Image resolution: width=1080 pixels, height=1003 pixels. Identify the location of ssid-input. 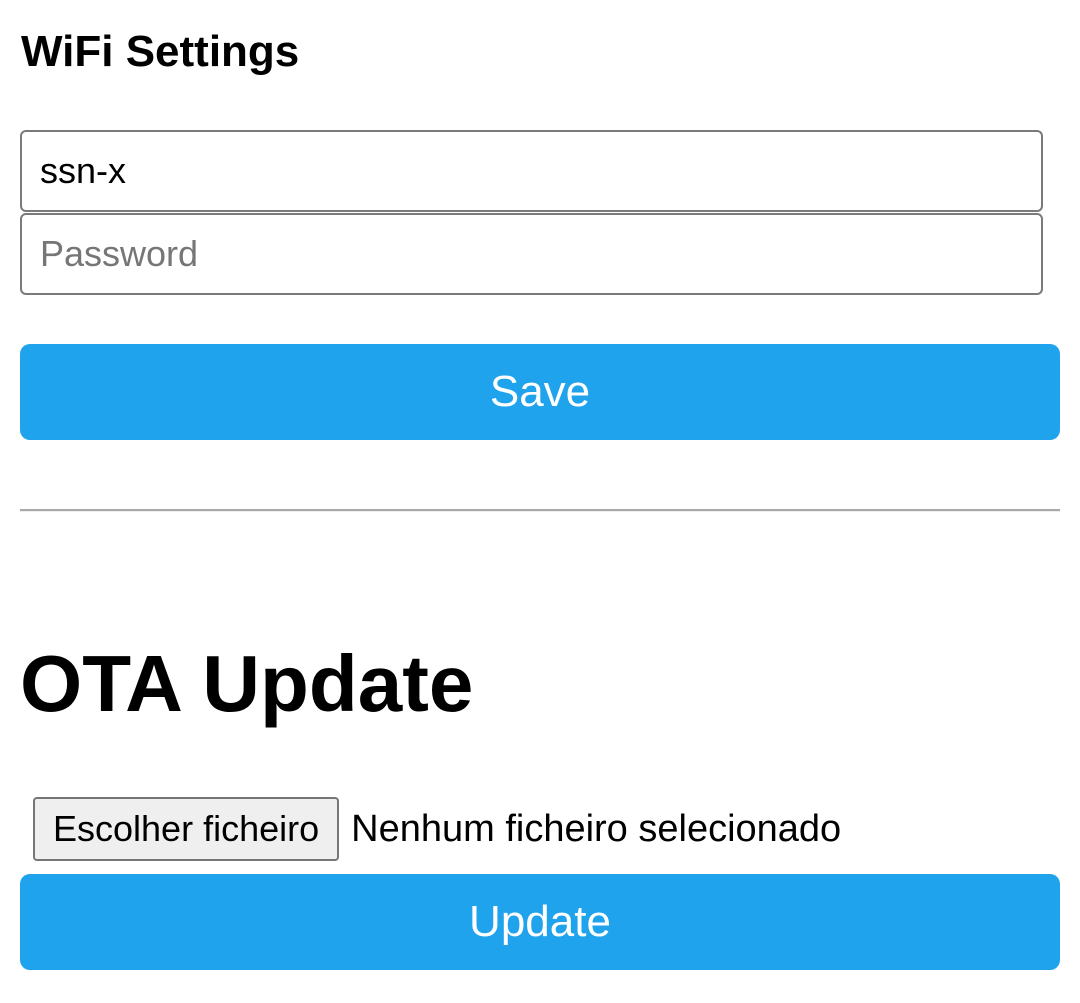
(531, 171).